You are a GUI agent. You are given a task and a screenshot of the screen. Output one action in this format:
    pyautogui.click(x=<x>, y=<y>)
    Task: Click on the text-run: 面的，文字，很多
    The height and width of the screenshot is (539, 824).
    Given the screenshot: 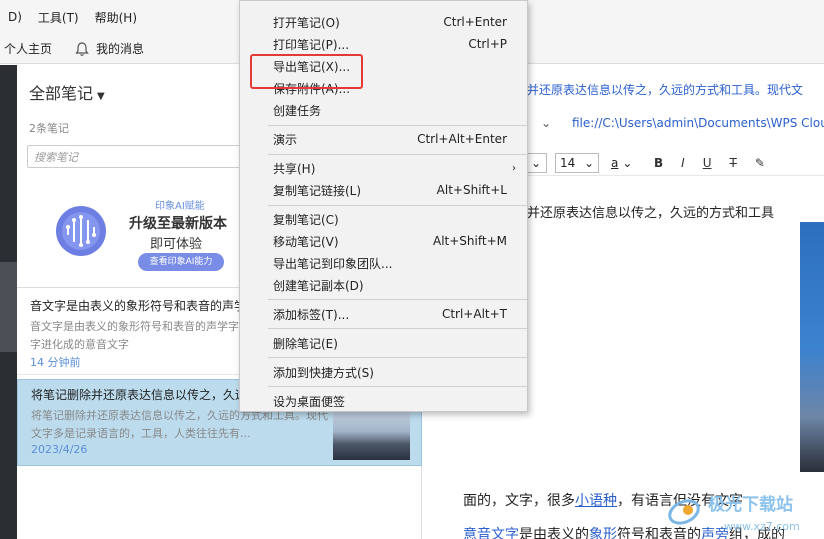 What is the action you would take?
    pyautogui.click(x=519, y=501)
    